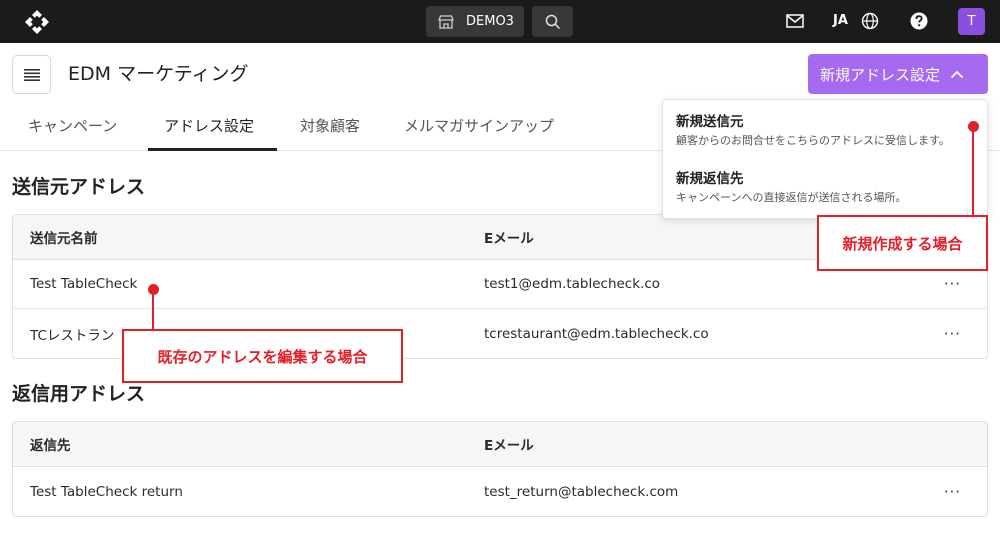 Image resolution: width=1000 pixels, height=554 pixels. Describe the element at coordinates (902, 243) in the screenshot. I see `annotation-create-new: 新規作成する場合` at that location.